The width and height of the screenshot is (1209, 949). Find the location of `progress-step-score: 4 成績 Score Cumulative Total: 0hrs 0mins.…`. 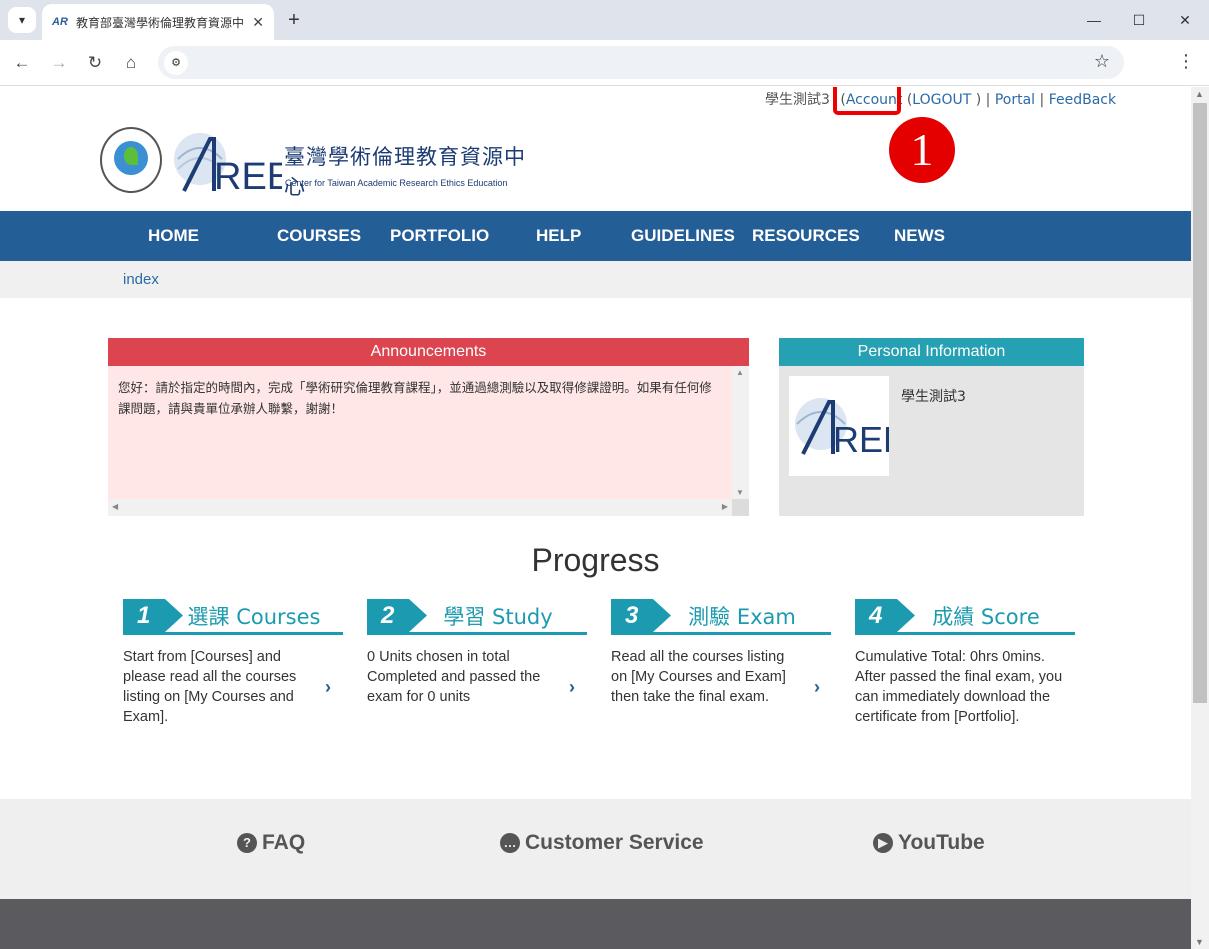

progress-step-score: 4 成績 Score Cumulative Total: 0hrs 0mins.… is located at coordinates (965, 663).